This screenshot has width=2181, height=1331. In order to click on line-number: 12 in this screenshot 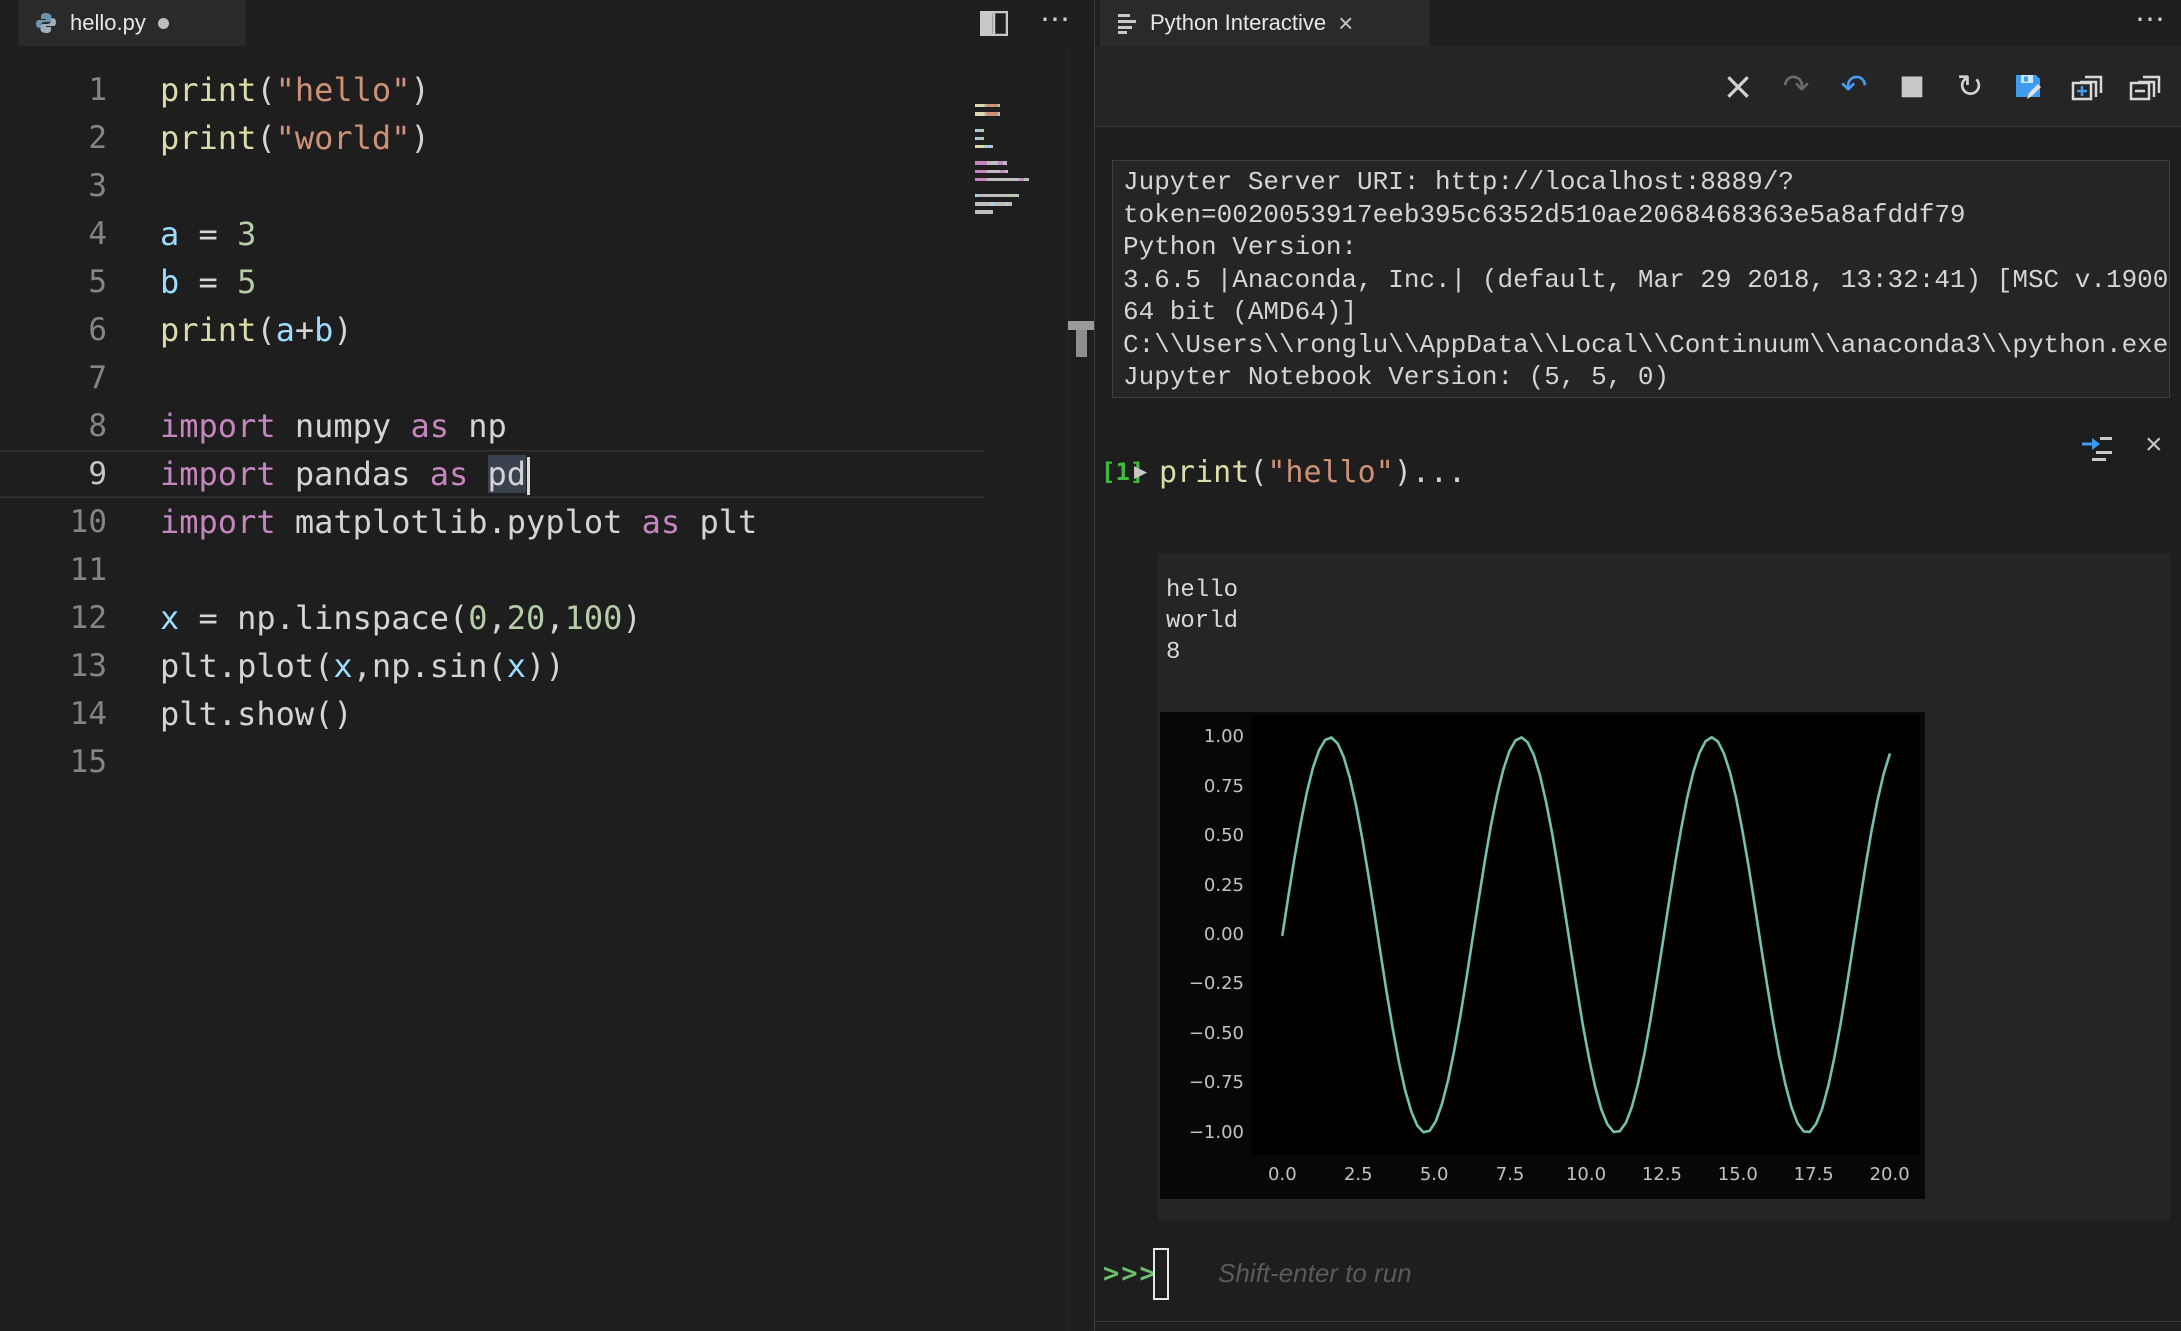, I will do `click(88, 618)`.